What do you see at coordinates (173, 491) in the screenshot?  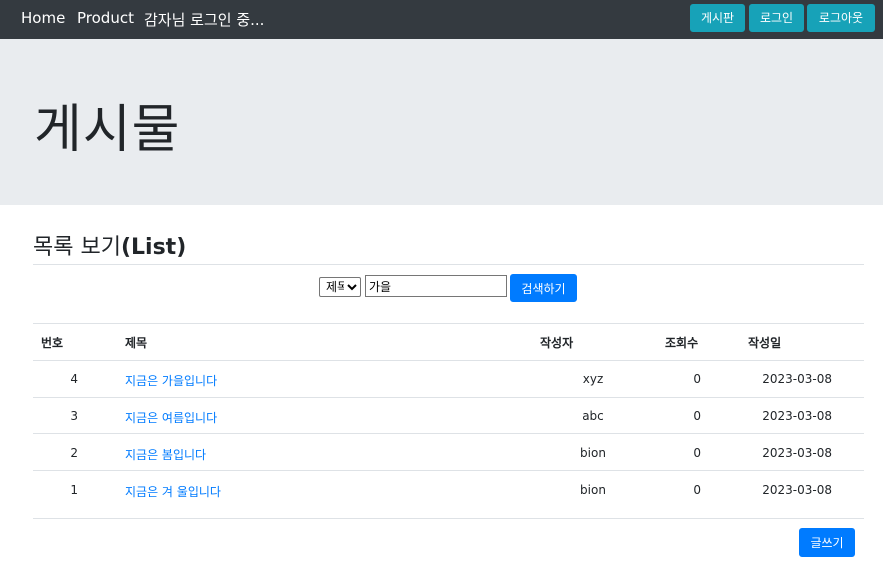 I see `row-title-link: 지금은 겨 울입니다` at bounding box center [173, 491].